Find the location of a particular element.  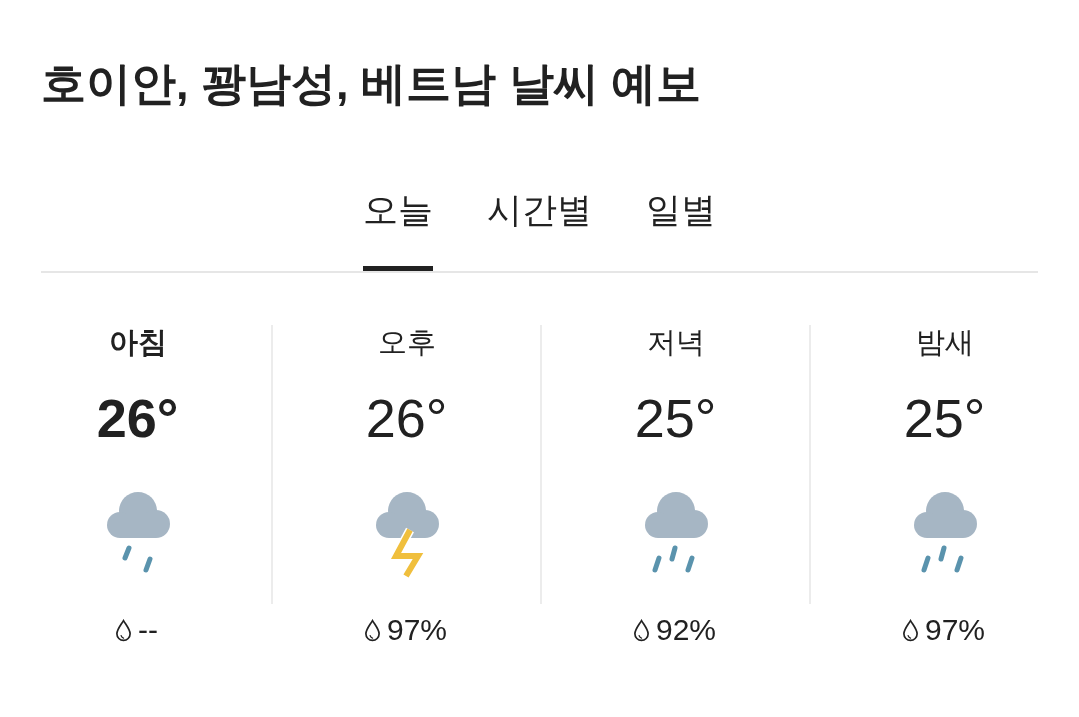

cloud-lightning-icon is located at coordinates (406, 536).